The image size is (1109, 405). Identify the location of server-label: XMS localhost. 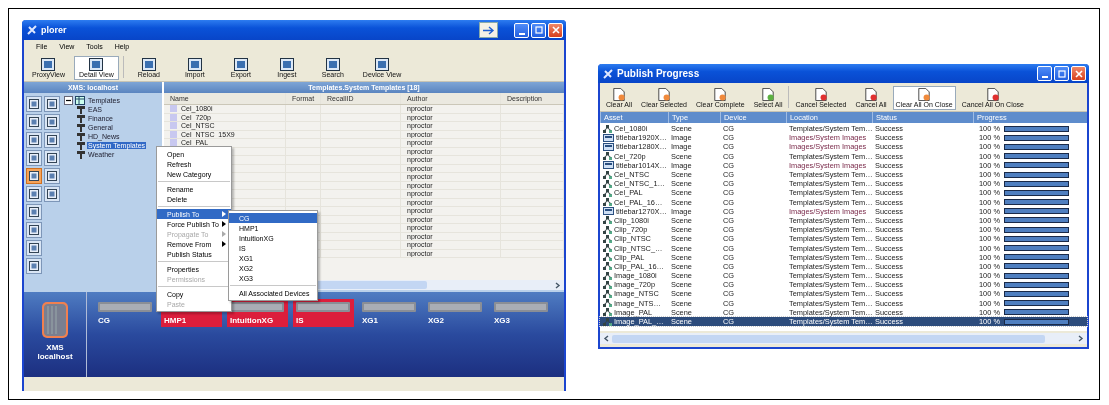
(55, 352).